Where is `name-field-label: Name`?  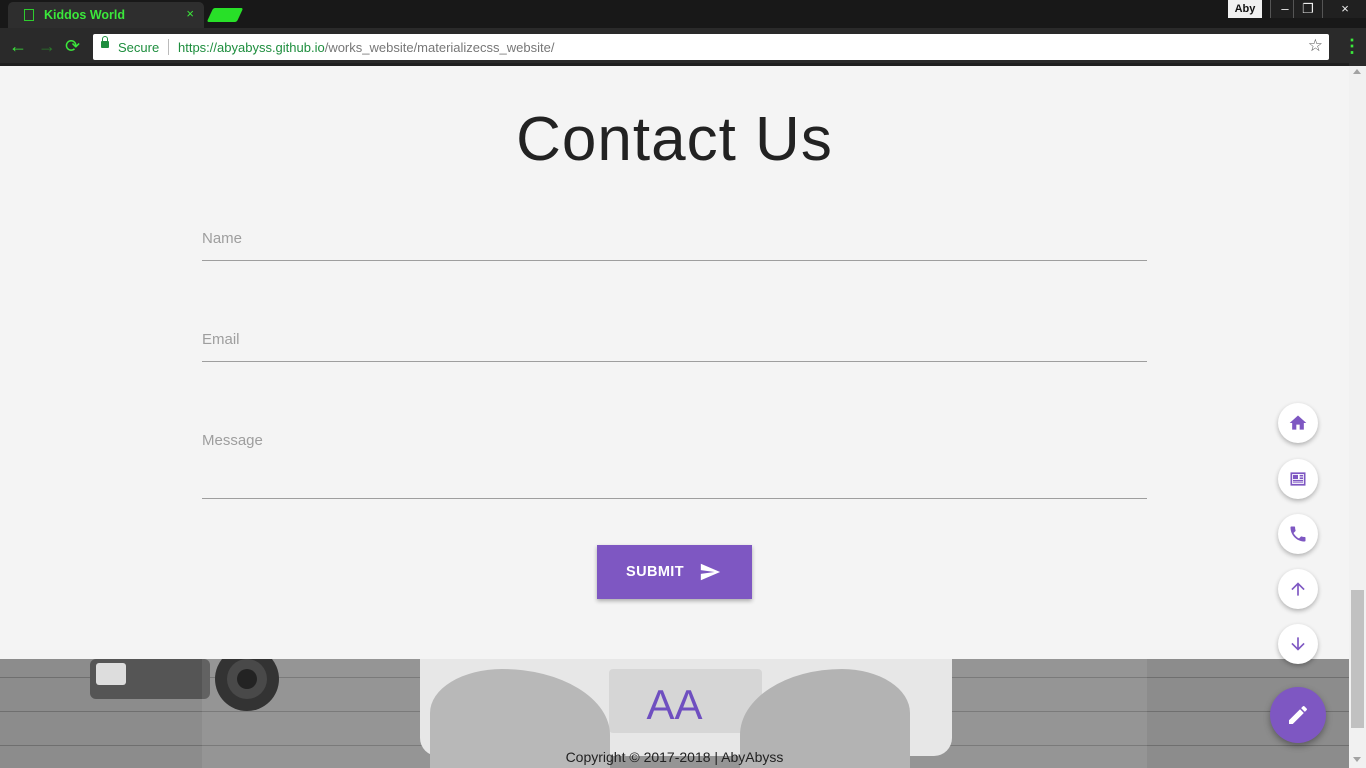
name-field-label: Name is located at coordinates (222, 238).